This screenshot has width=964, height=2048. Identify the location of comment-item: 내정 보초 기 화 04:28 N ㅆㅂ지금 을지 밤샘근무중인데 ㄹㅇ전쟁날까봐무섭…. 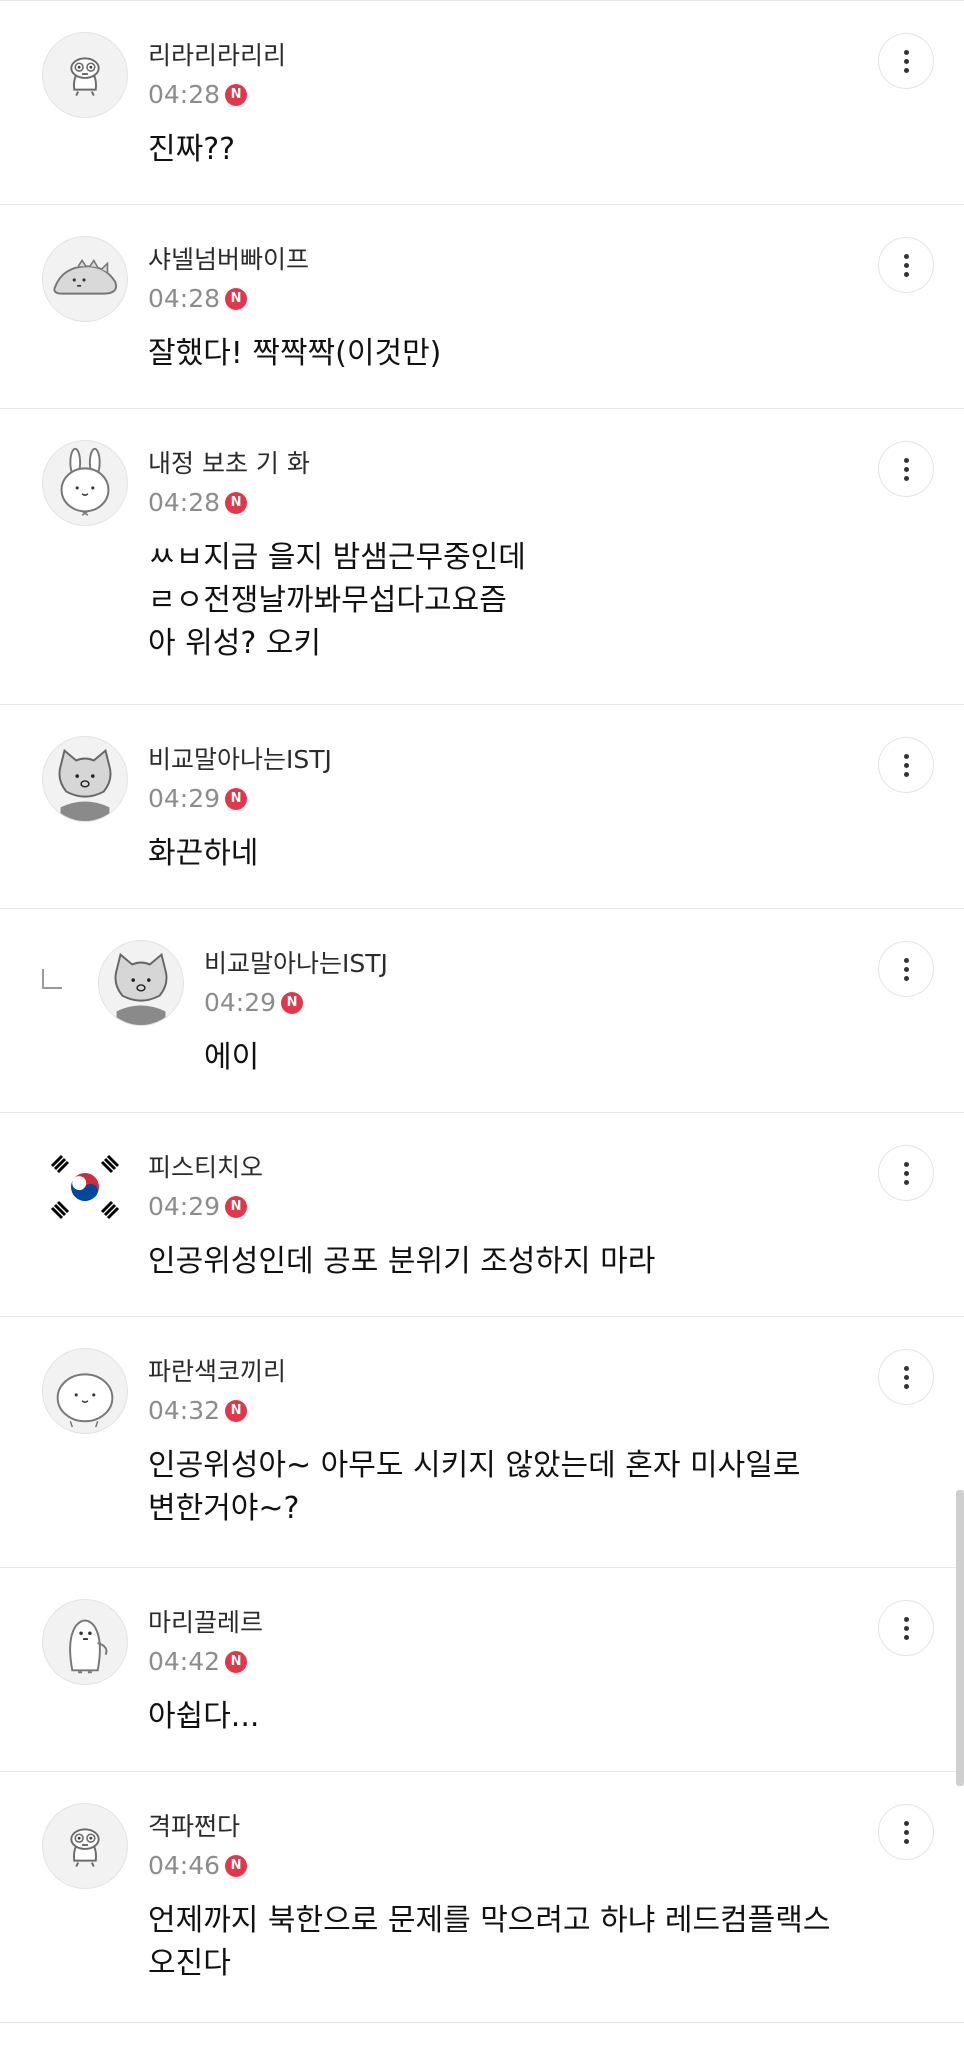
(482, 557).